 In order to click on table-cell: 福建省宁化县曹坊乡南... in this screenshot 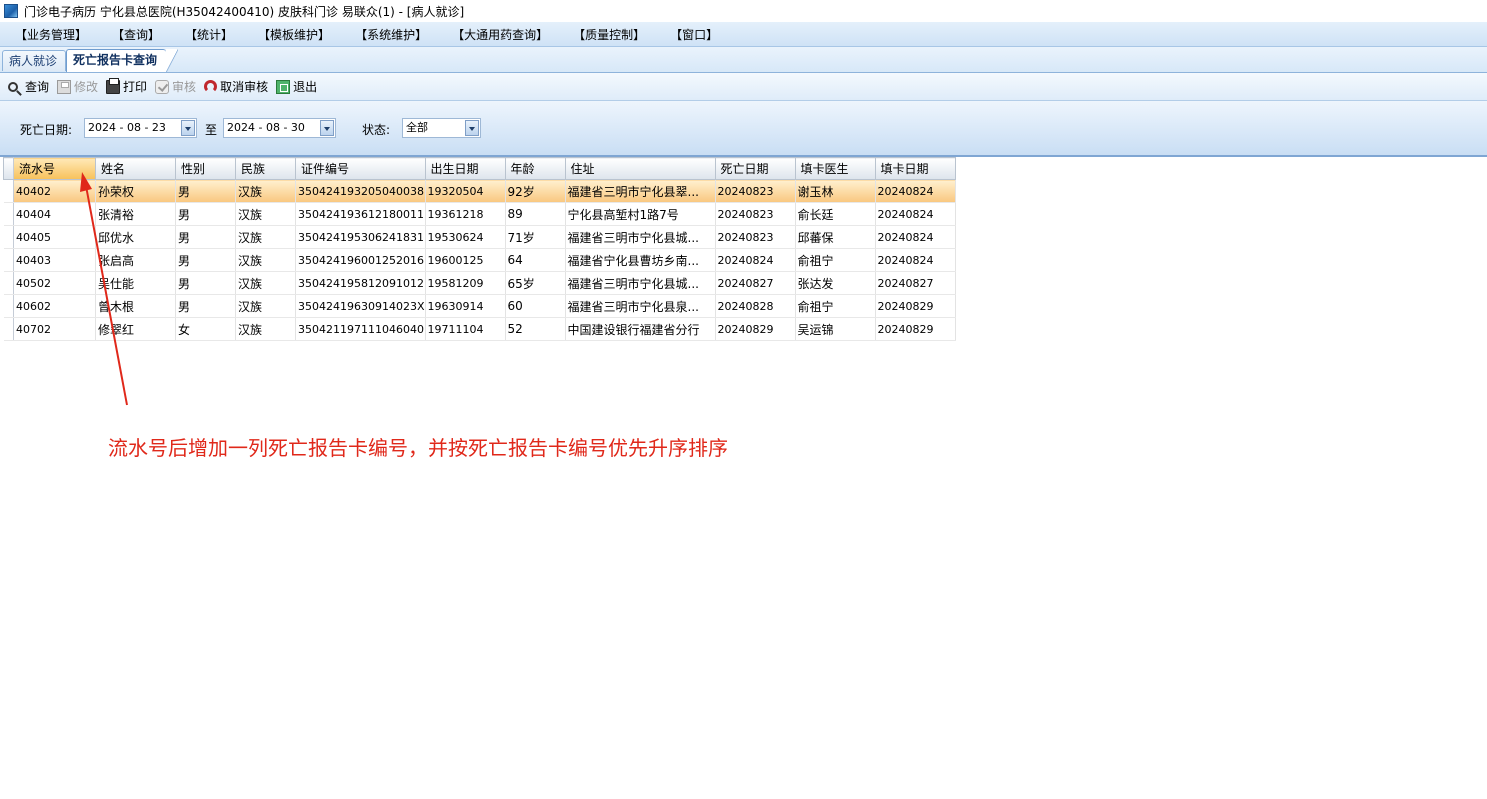, I will do `click(640, 260)`.